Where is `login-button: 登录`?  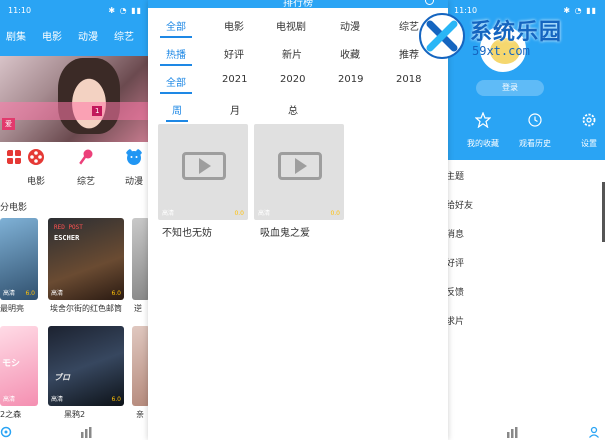 login-button: 登录 is located at coordinates (510, 88).